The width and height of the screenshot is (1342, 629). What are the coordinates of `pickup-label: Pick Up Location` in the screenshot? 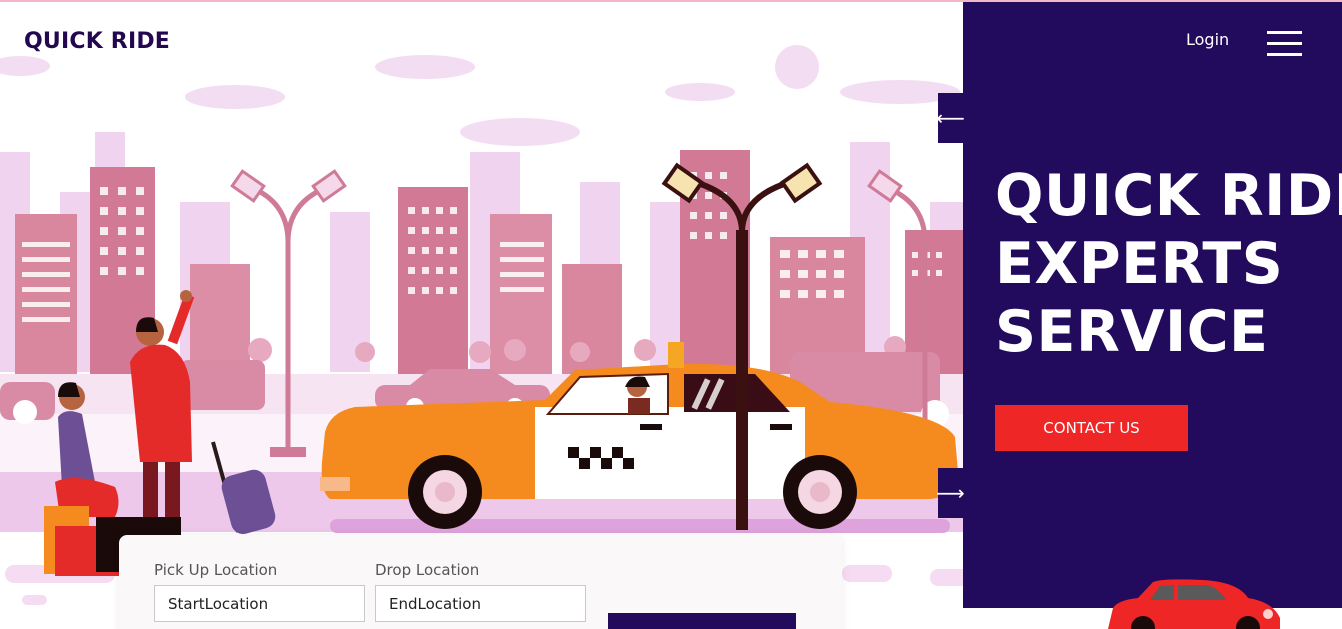 It's located at (216, 570).